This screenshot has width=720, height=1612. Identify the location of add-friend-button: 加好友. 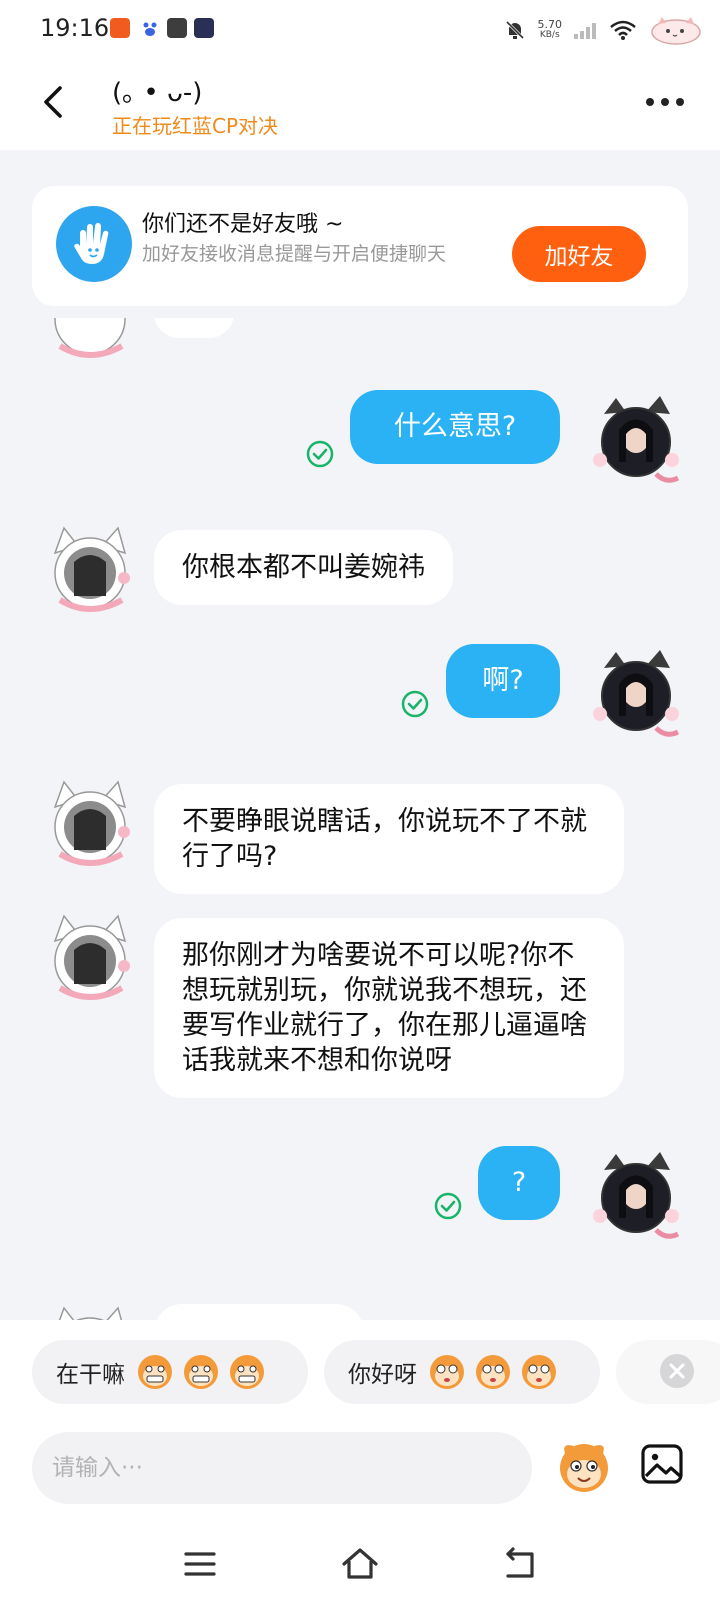
(579, 254).